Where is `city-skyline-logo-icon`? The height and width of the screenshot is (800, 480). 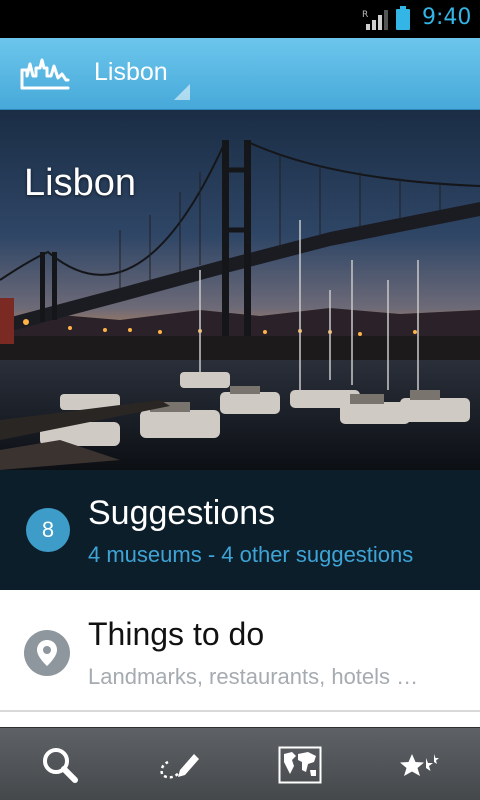 city-skyline-logo-icon is located at coordinates (45, 74).